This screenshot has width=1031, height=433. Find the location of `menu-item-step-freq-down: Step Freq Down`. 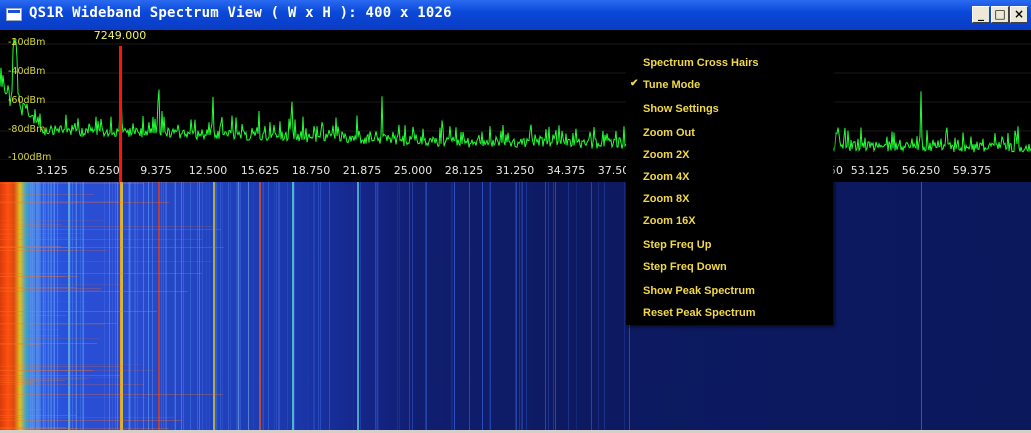

menu-item-step-freq-down: Step Freq Down is located at coordinates (685, 267).